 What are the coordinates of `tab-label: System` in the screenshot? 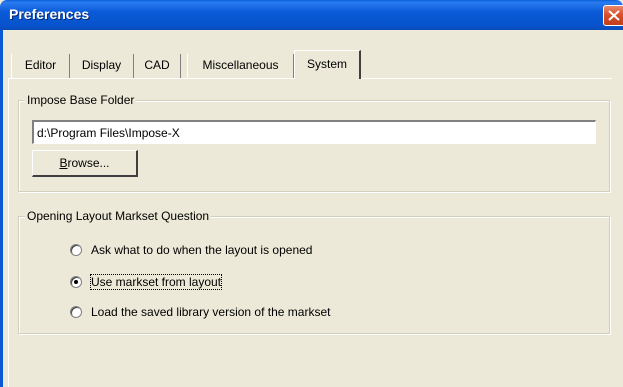 It's located at (326, 64).